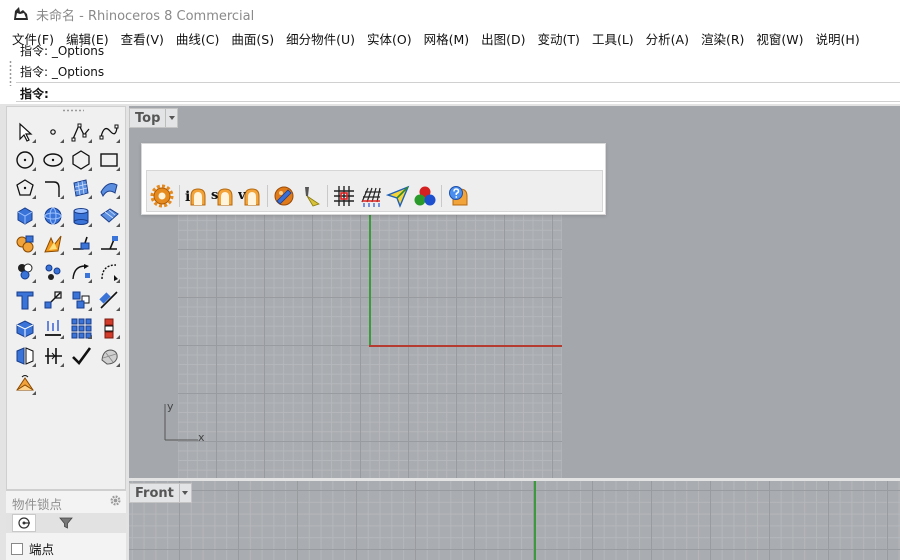 This screenshot has width=900, height=560. Describe the element at coordinates (373, 179) in the screenshot. I see `floating-toolbar: i s v` at that location.